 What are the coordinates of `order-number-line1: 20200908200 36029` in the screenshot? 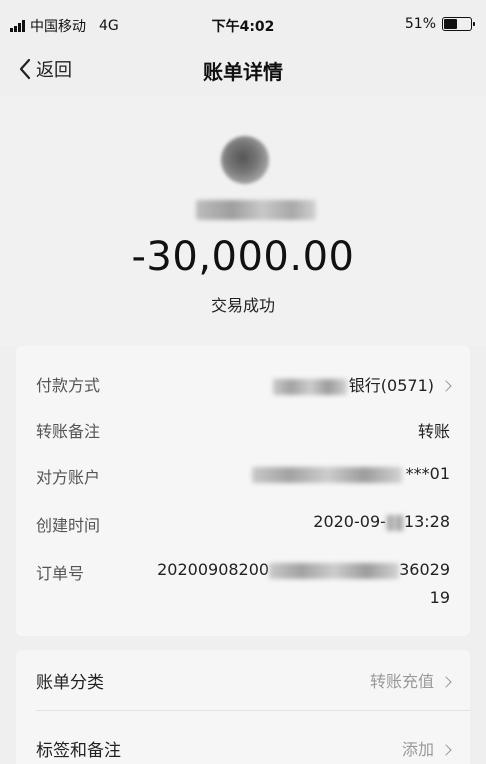 It's located at (303, 569).